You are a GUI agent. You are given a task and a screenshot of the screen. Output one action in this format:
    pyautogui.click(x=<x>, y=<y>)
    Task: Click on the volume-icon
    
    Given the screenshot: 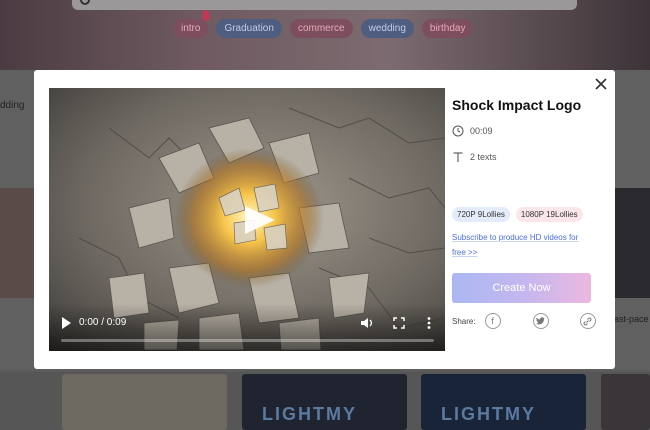 What is the action you would take?
    pyautogui.click(x=367, y=323)
    